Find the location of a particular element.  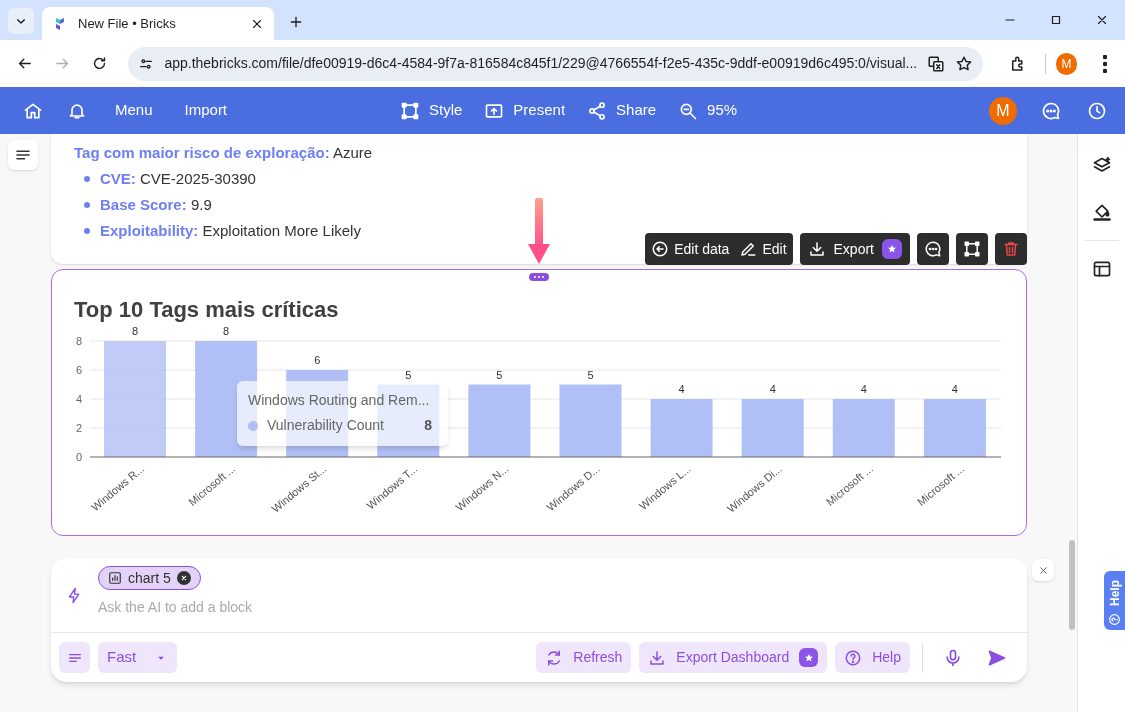

list-item-text: Base Score: 9.9 is located at coordinates (156, 205).